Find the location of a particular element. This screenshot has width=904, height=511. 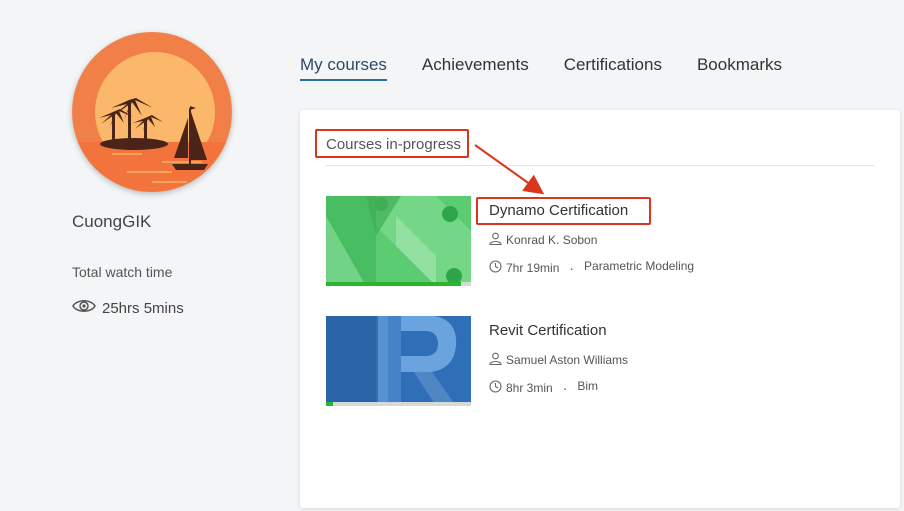

course-category: Bim is located at coordinates (588, 386).